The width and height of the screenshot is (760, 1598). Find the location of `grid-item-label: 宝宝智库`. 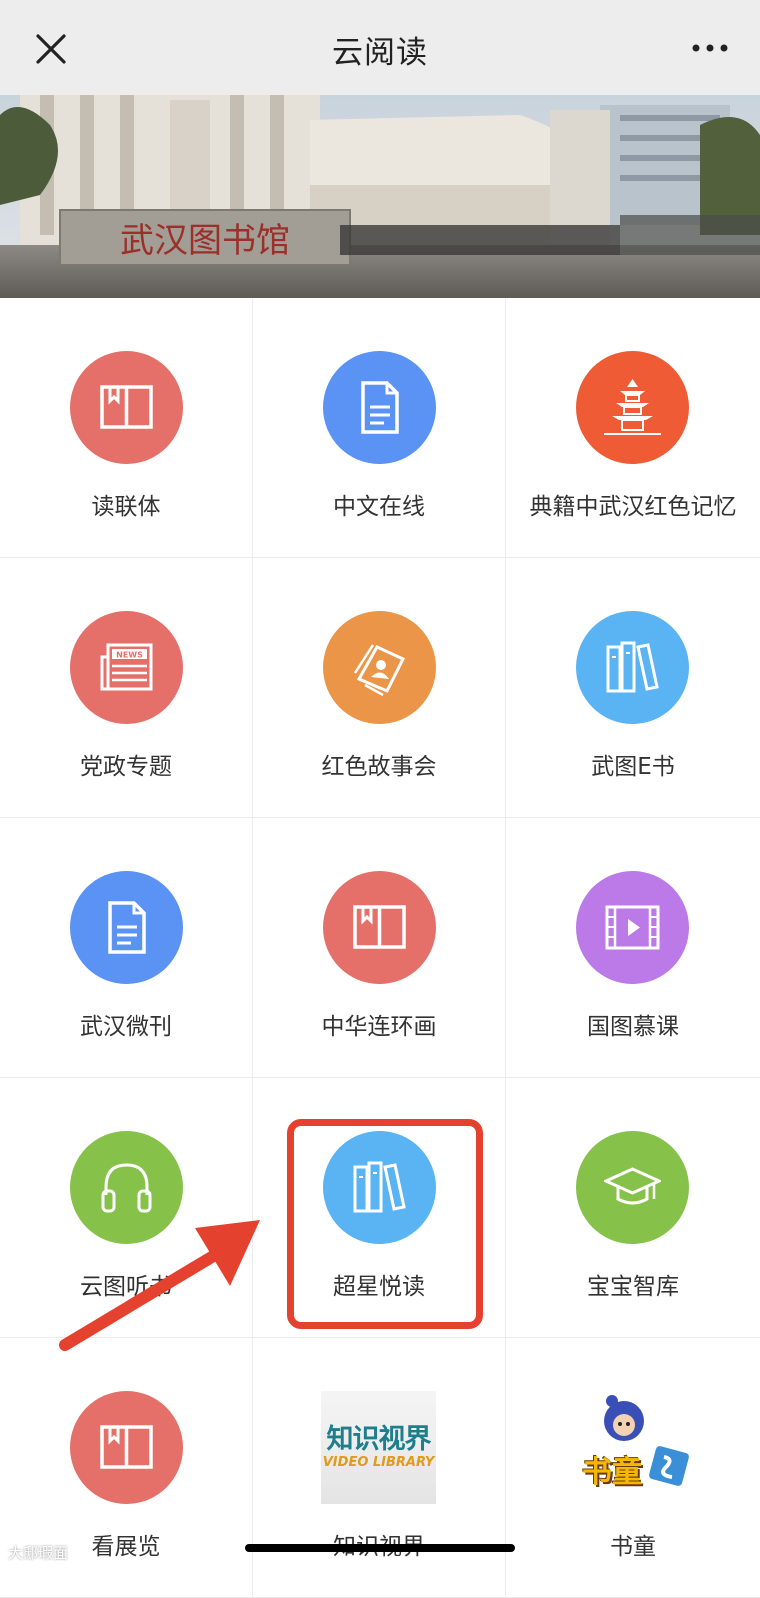

grid-item-label: 宝宝智库 is located at coordinates (633, 1287).